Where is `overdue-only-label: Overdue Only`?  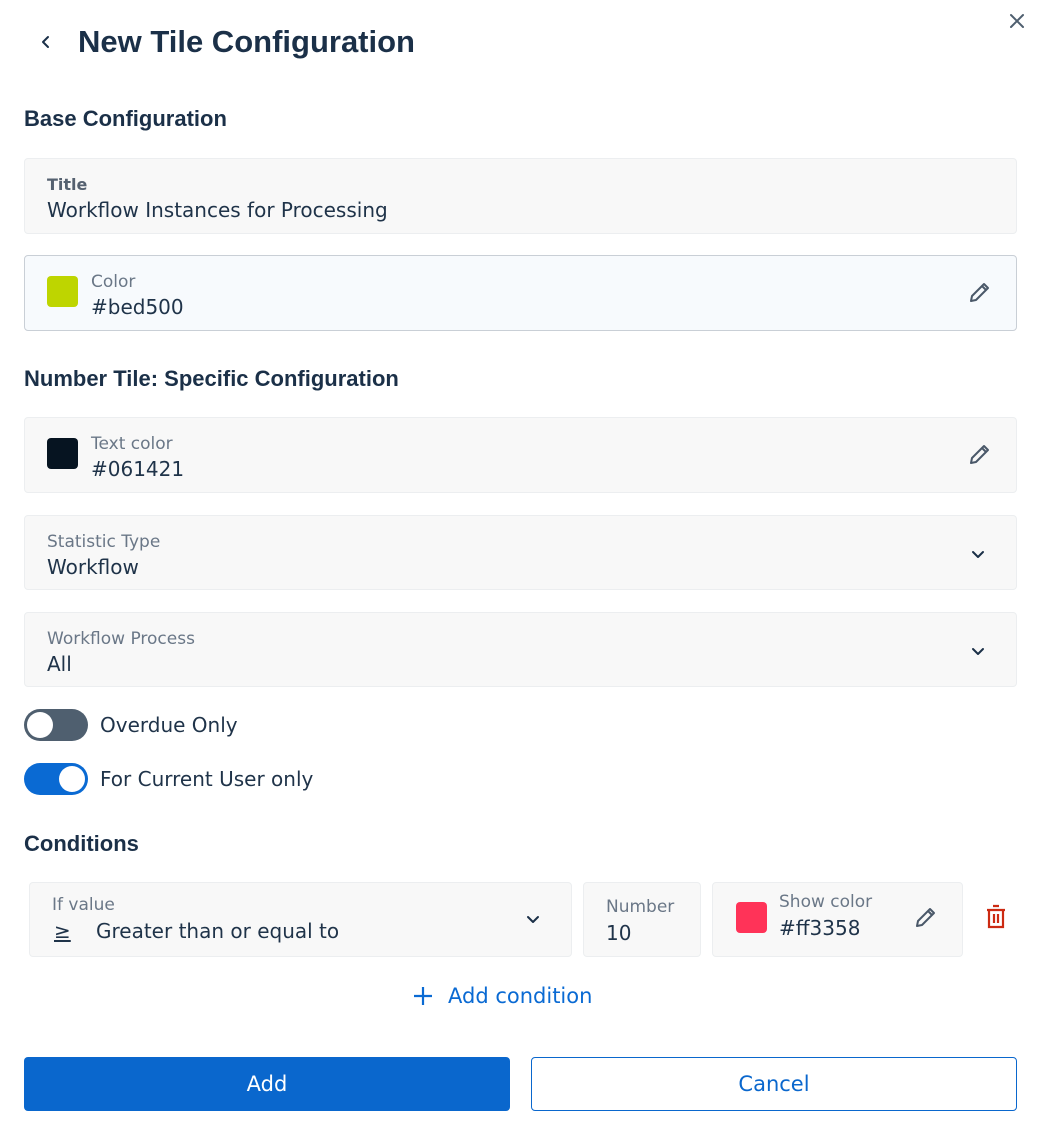
overdue-only-label: Overdue Only is located at coordinates (169, 725).